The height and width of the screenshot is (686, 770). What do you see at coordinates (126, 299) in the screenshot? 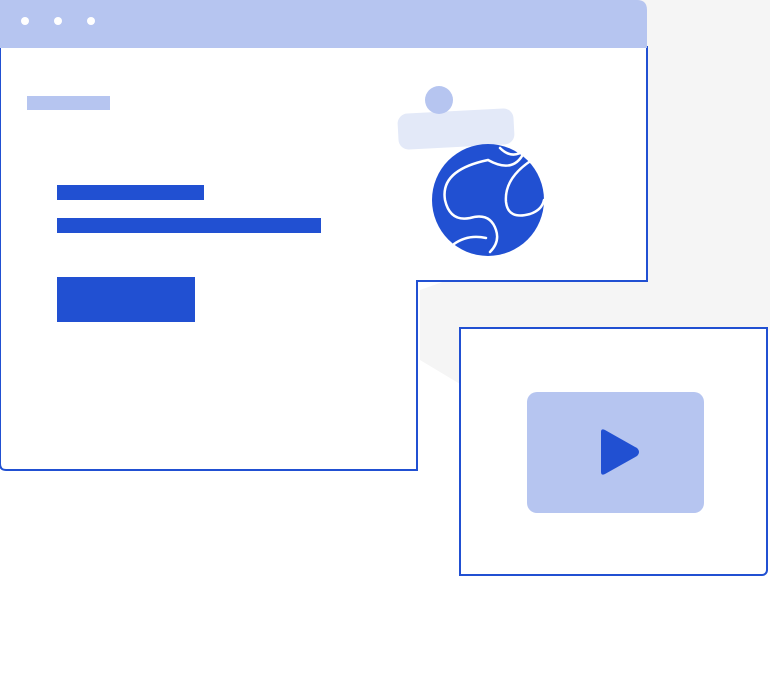
I see `button-placeholder` at bounding box center [126, 299].